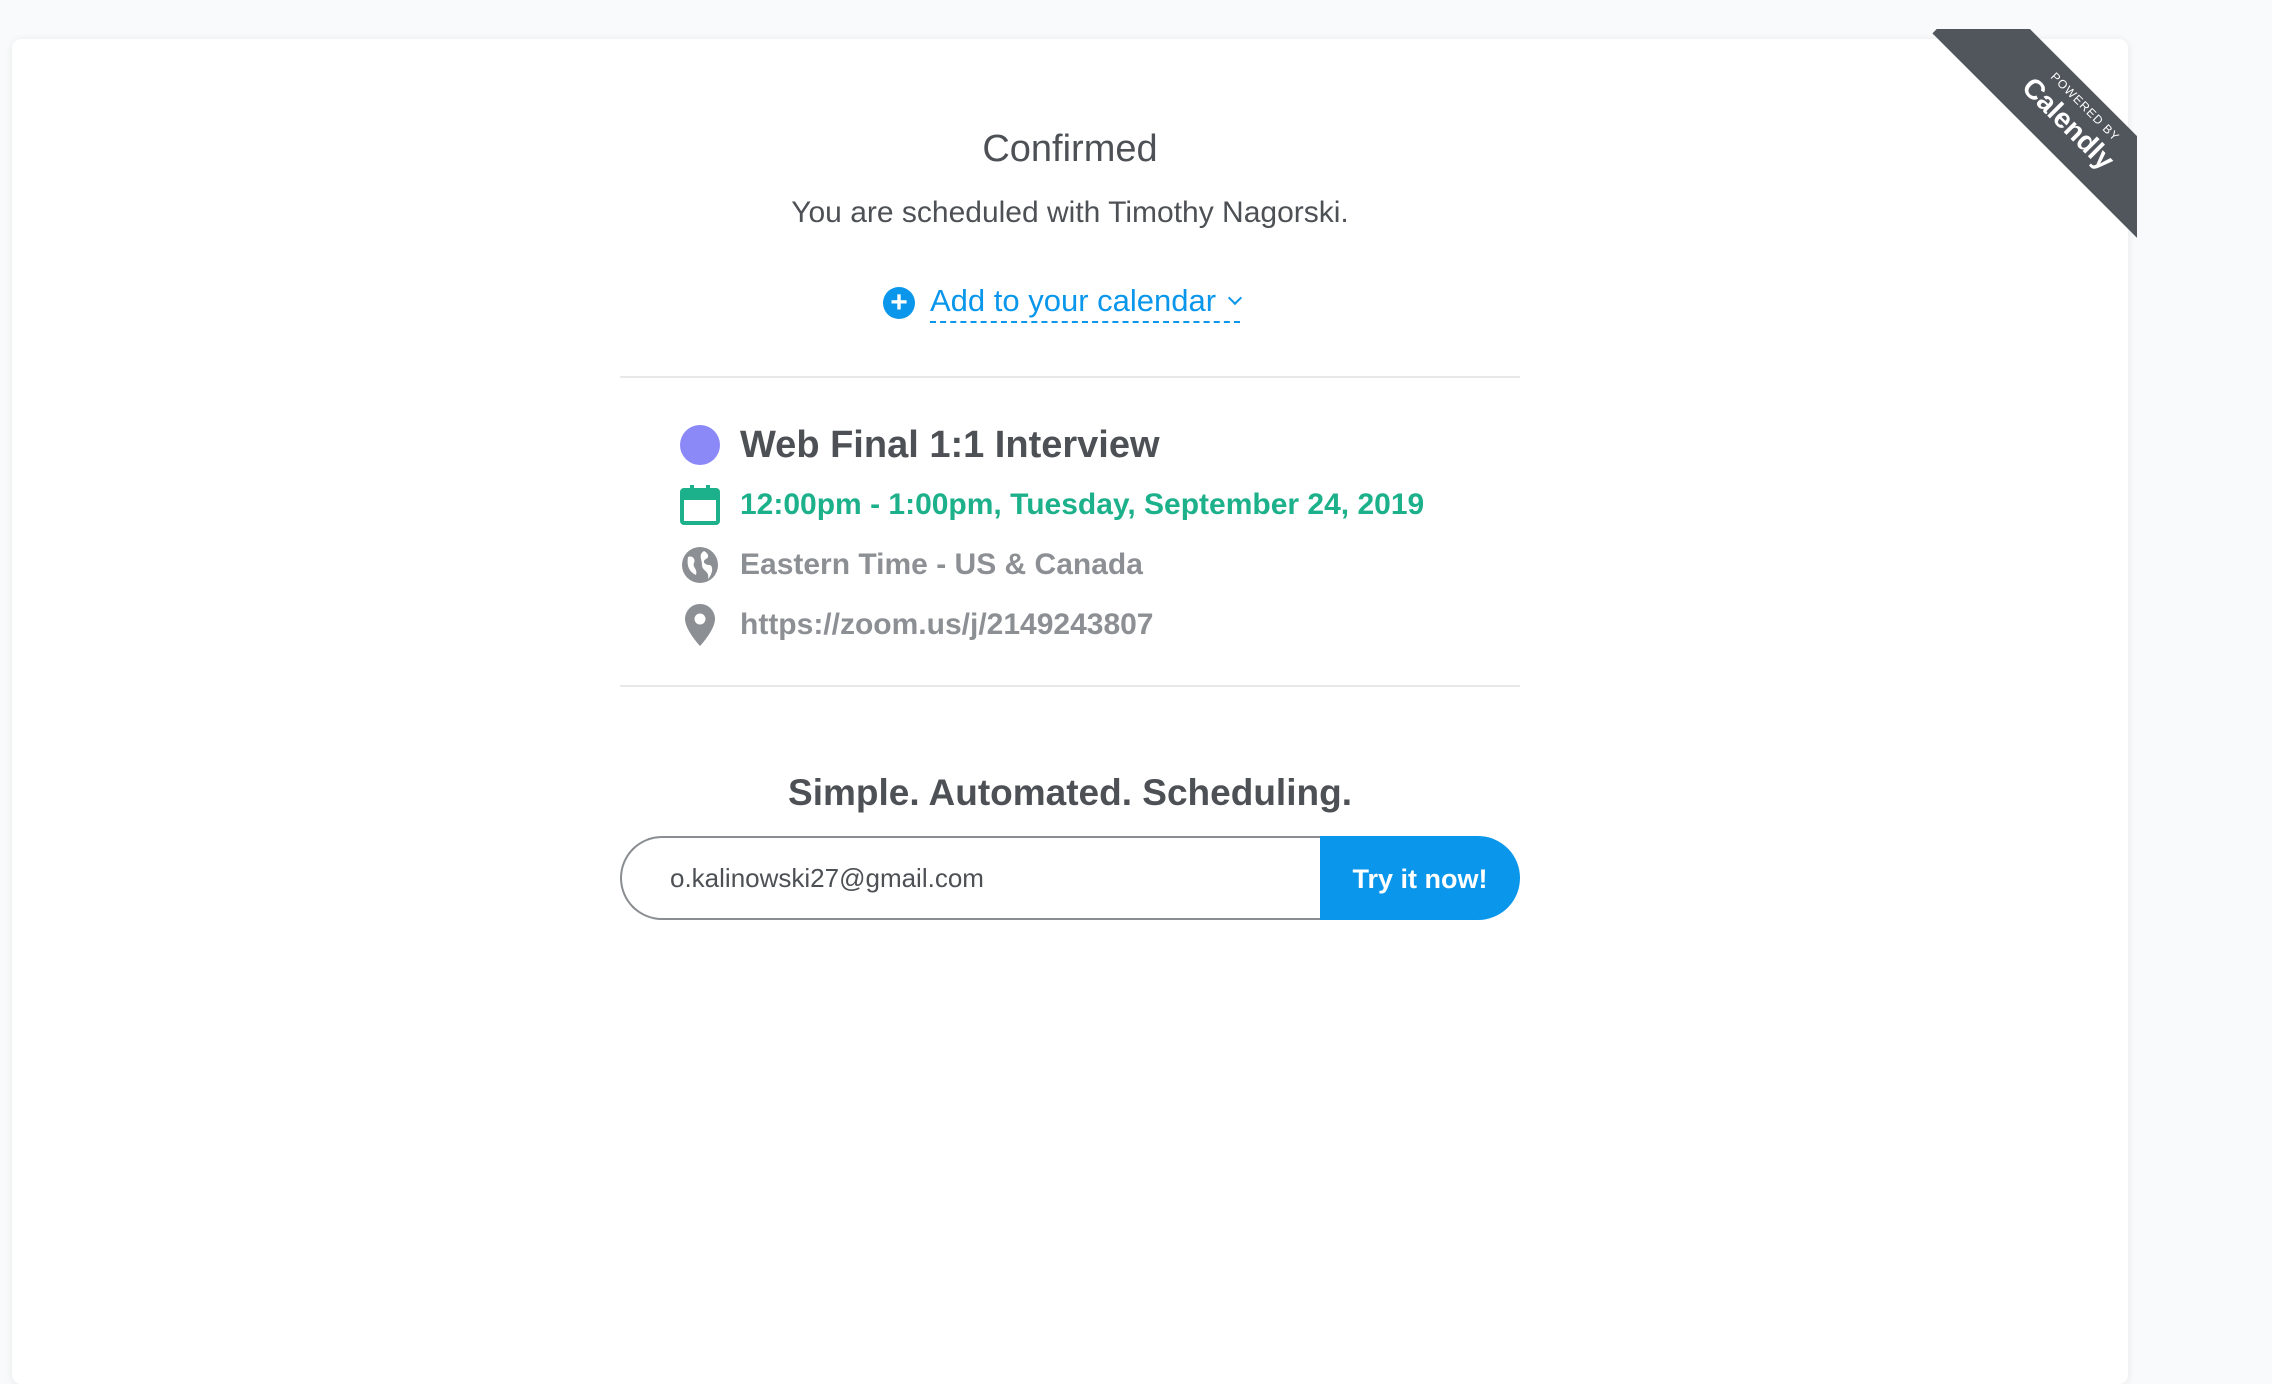 The image size is (2272, 1384). Describe the element at coordinates (1070, 792) in the screenshot. I see `signup-tagline: Simple. Automated. Scheduling.` at that location.